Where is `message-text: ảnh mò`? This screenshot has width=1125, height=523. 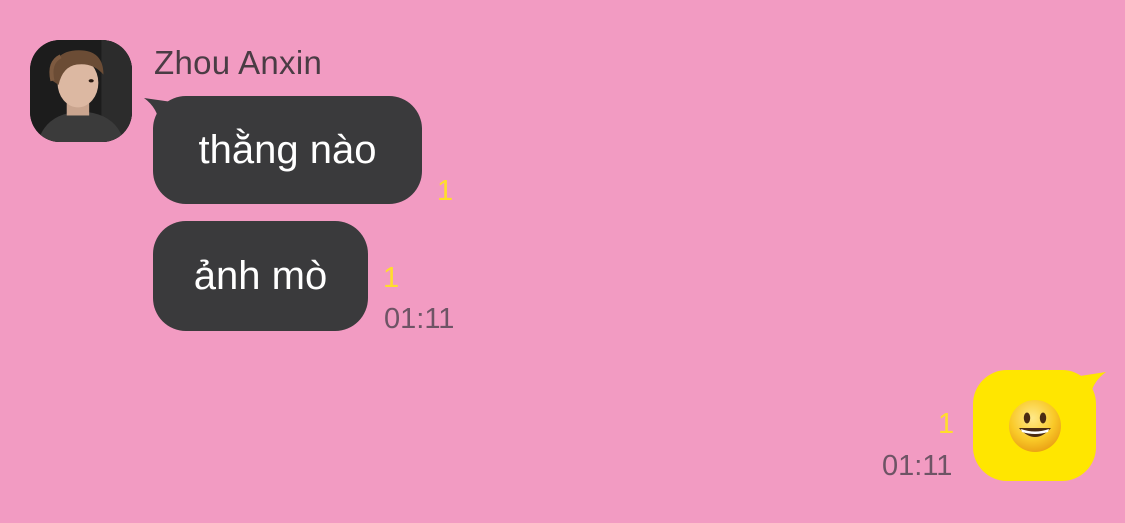
message-text: ảnh mò is located at coordinates (260, 275).